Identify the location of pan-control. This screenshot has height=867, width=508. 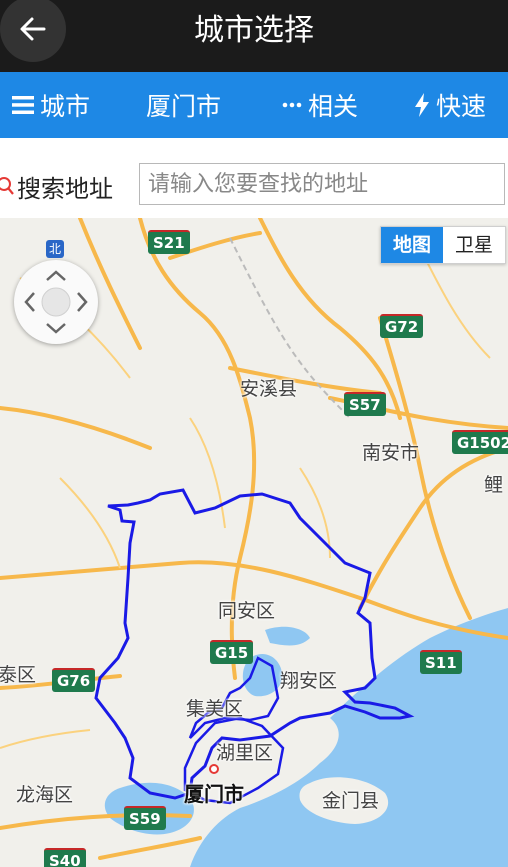
(56, 302).